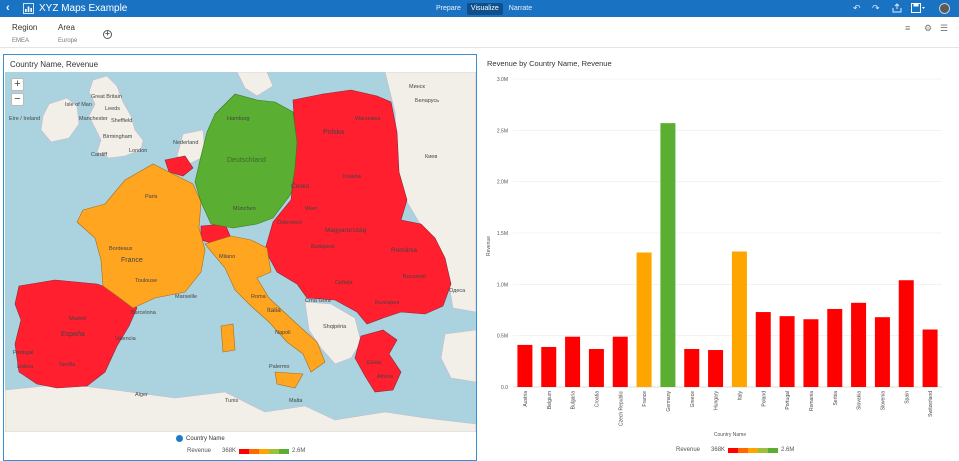  I want to click on region-sicily, so click(289, 380).